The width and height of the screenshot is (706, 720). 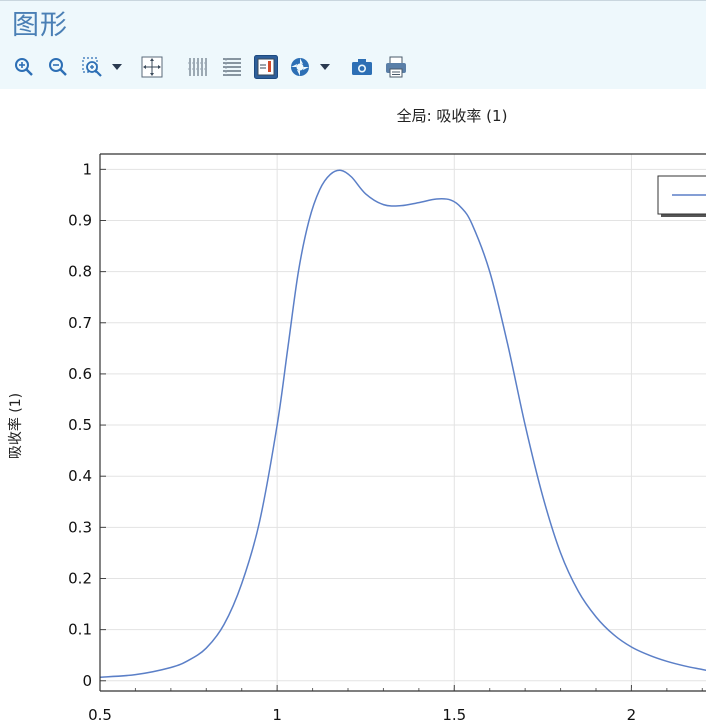 I want to click on y-tick-label: 0.9, so click(x=80, y=220).